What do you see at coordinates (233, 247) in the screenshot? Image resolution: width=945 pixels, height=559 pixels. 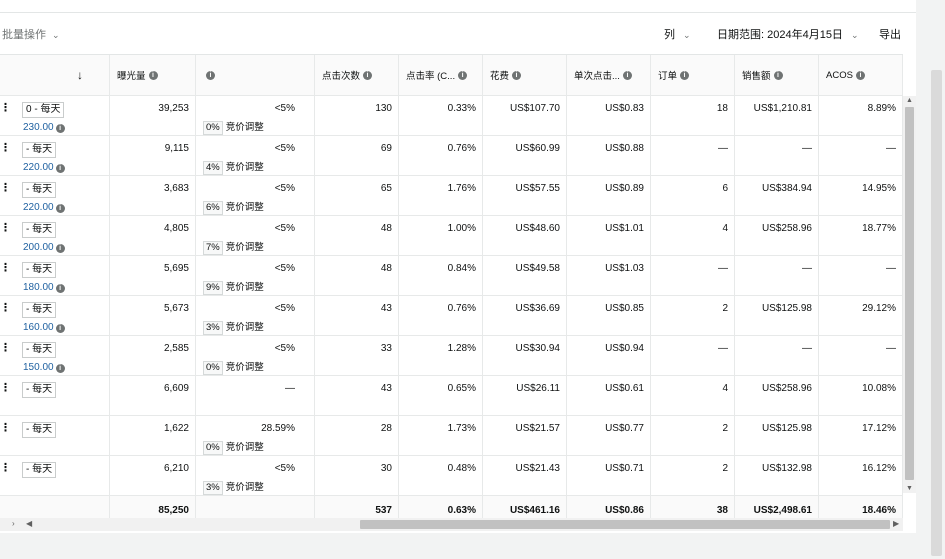 I see `bid-adjustment: 7% 竞价调整` at bounding box center [233, 247].